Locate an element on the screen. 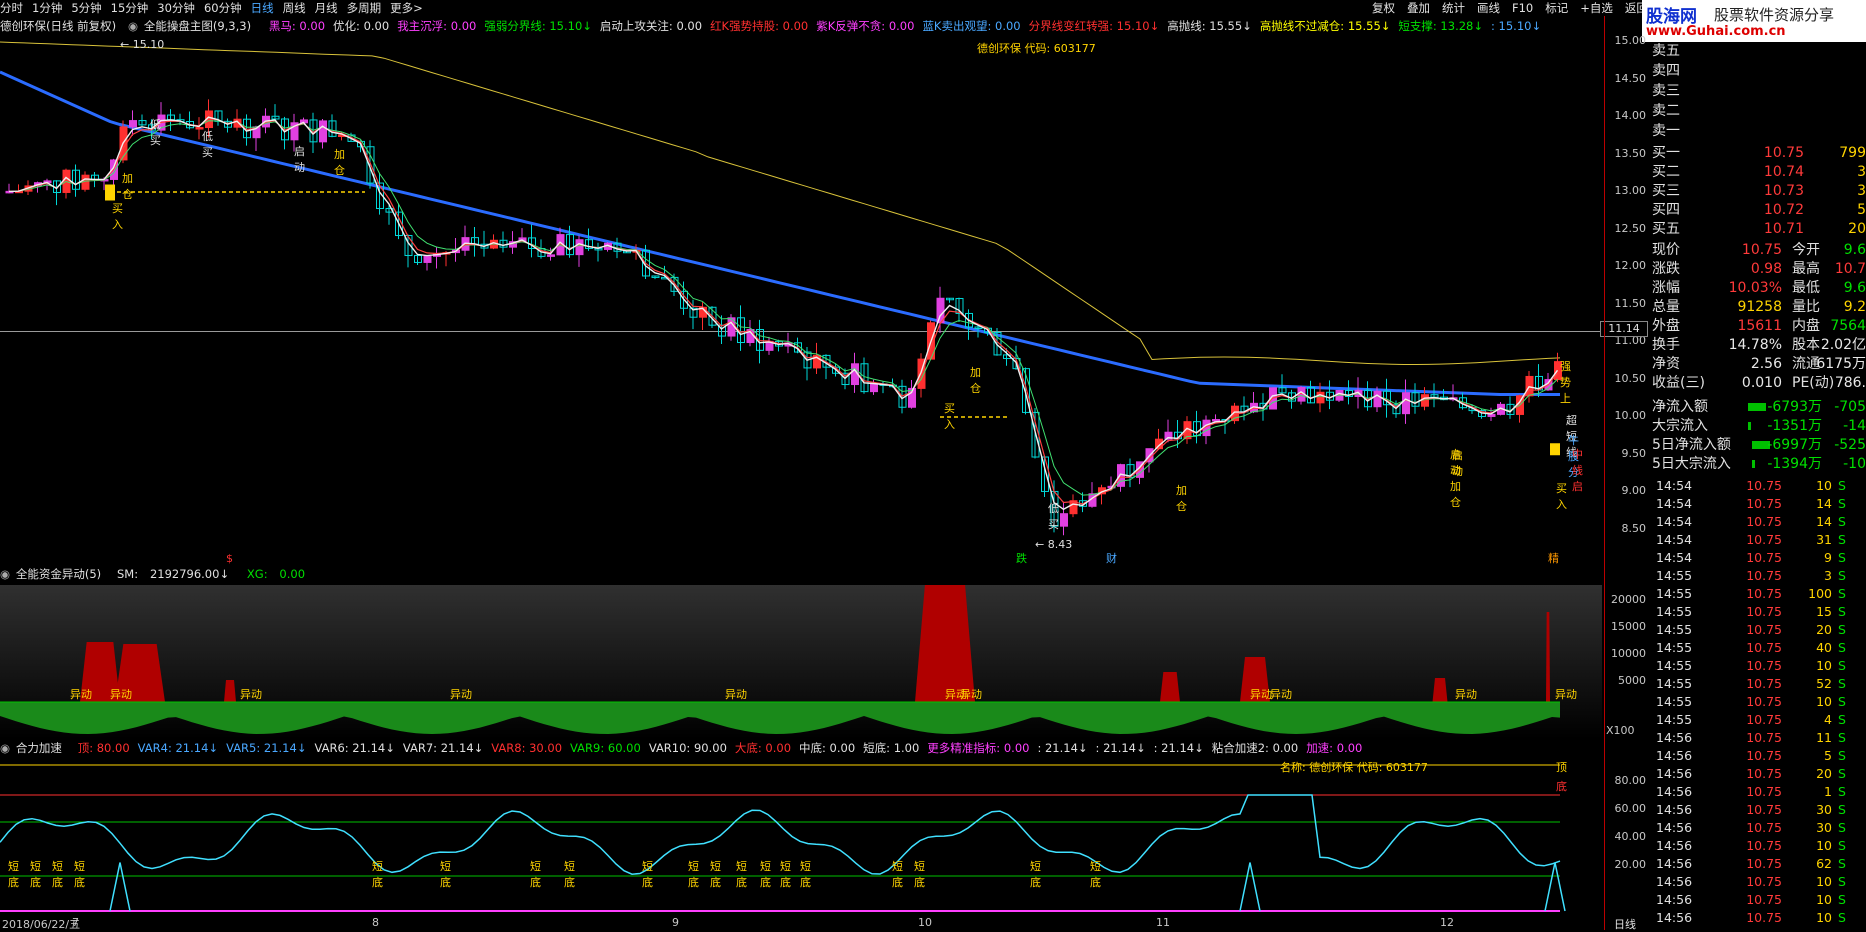 The width and height of the screenshot is (1866, 932). accel-name-code: 名称: 德创环保 代码: 603177 is located at coordinates (1354, 767).